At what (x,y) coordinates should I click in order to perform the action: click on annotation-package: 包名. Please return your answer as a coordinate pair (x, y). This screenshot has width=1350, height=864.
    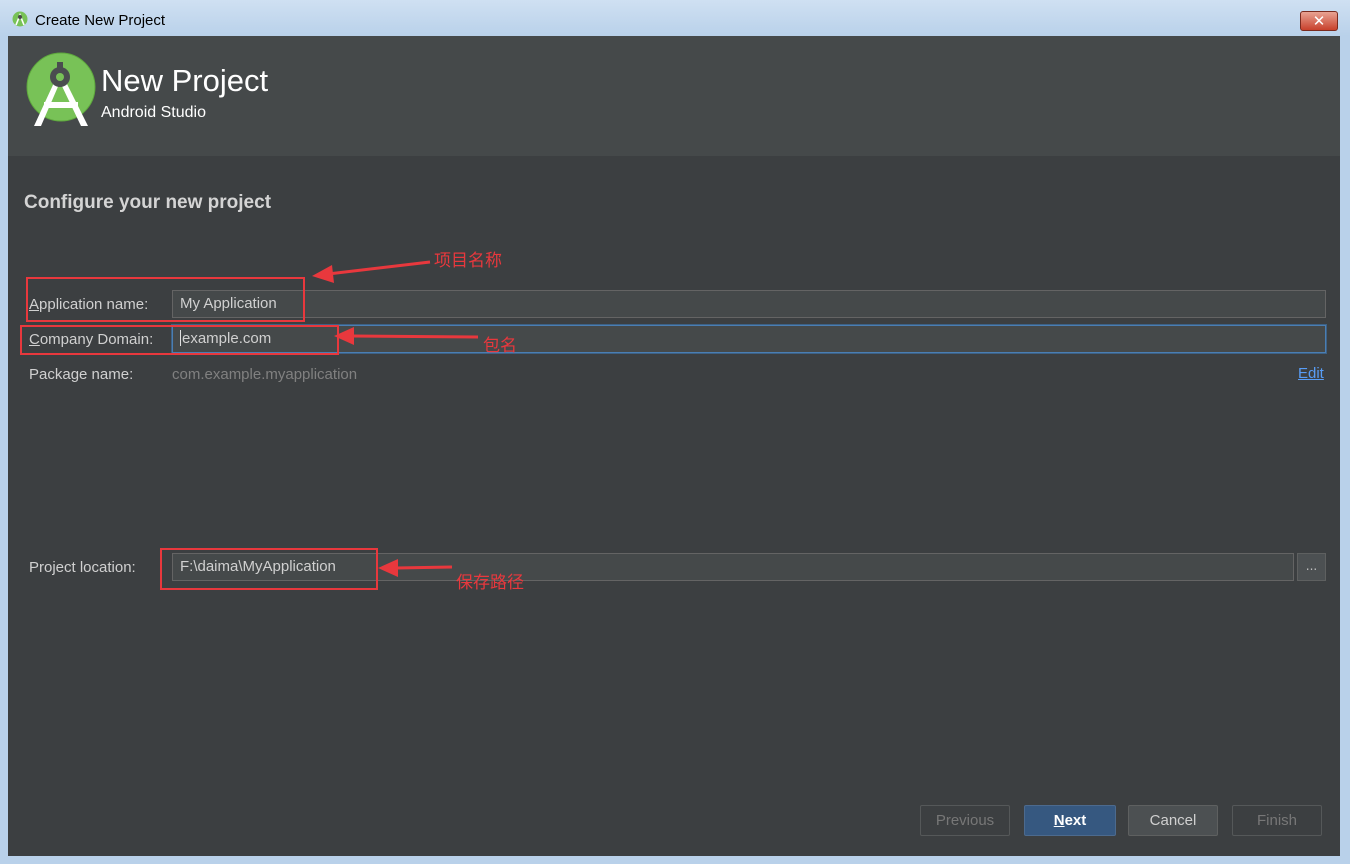
    Looking at the image, I should click on (500, 346).